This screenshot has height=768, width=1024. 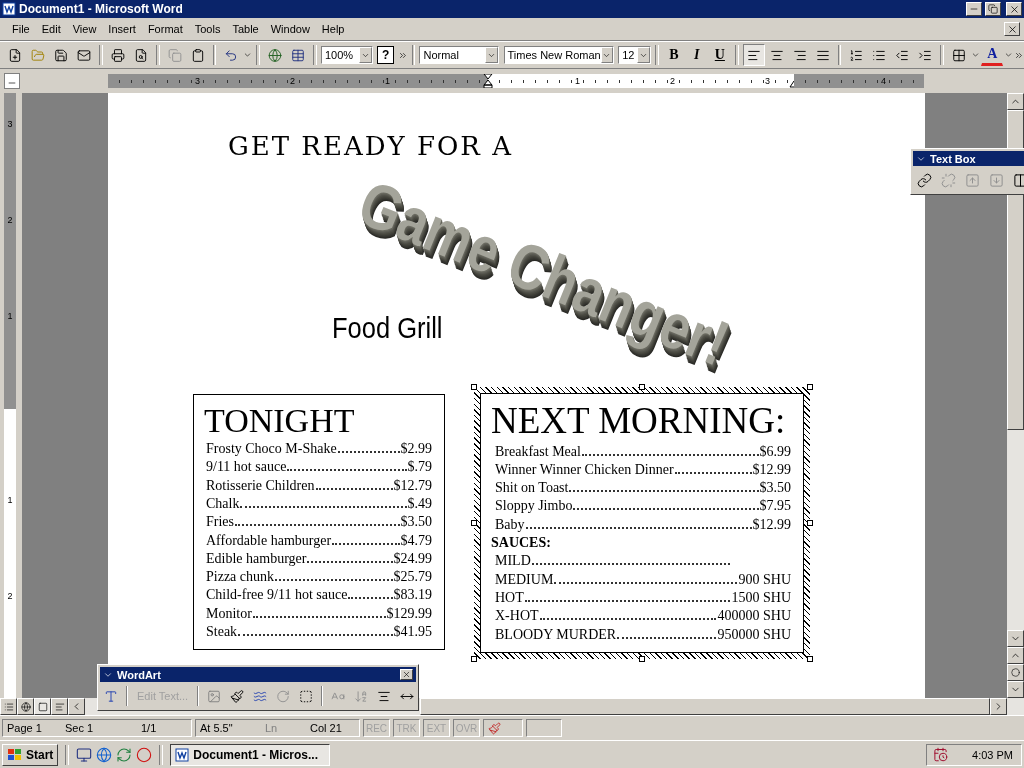 What do you see at coordinates (280, 421) in the screenshot?
I see `menu-title: TONIGHT` at bounding box center [280, 421].